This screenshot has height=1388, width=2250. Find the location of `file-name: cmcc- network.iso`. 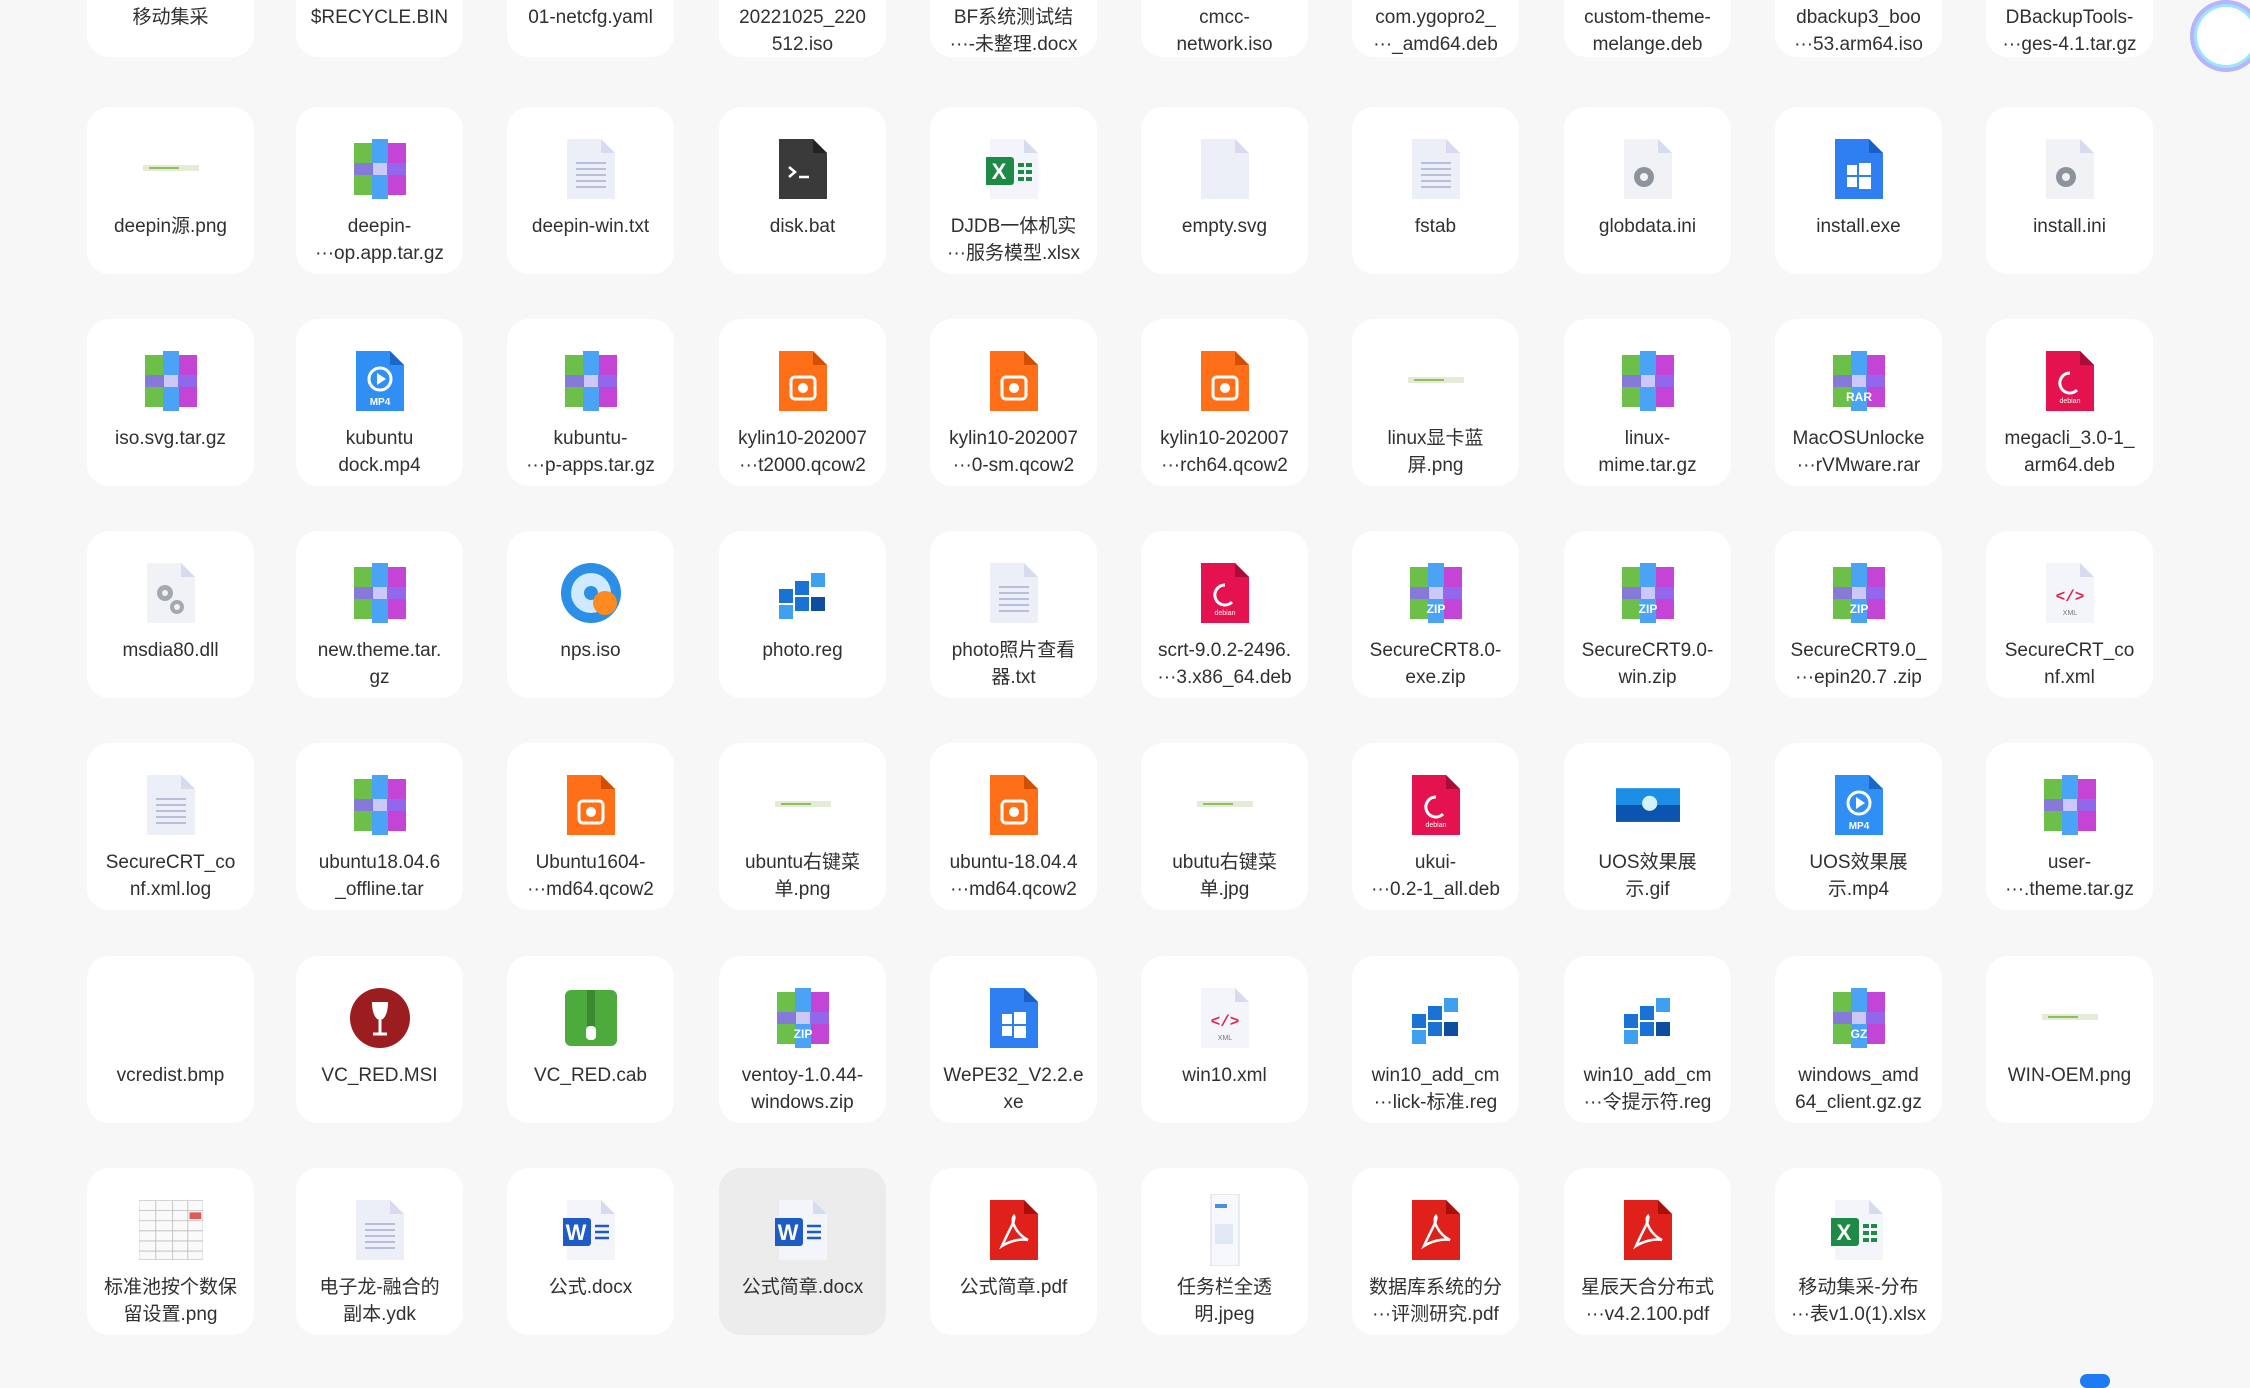

file-name: cmcc- network.iso is located at coordinates (1224, 31).